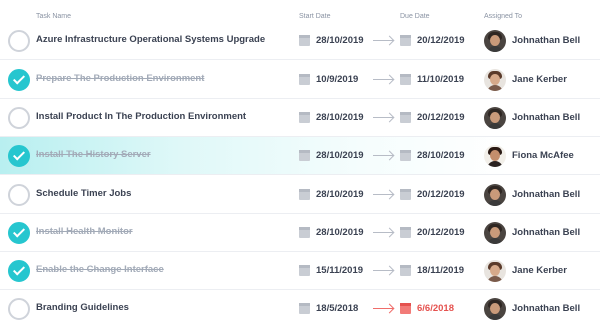  Describe the element at coordinates (441, 155) in the screenshot. I see `due-date: 28/10/2019` at that location.